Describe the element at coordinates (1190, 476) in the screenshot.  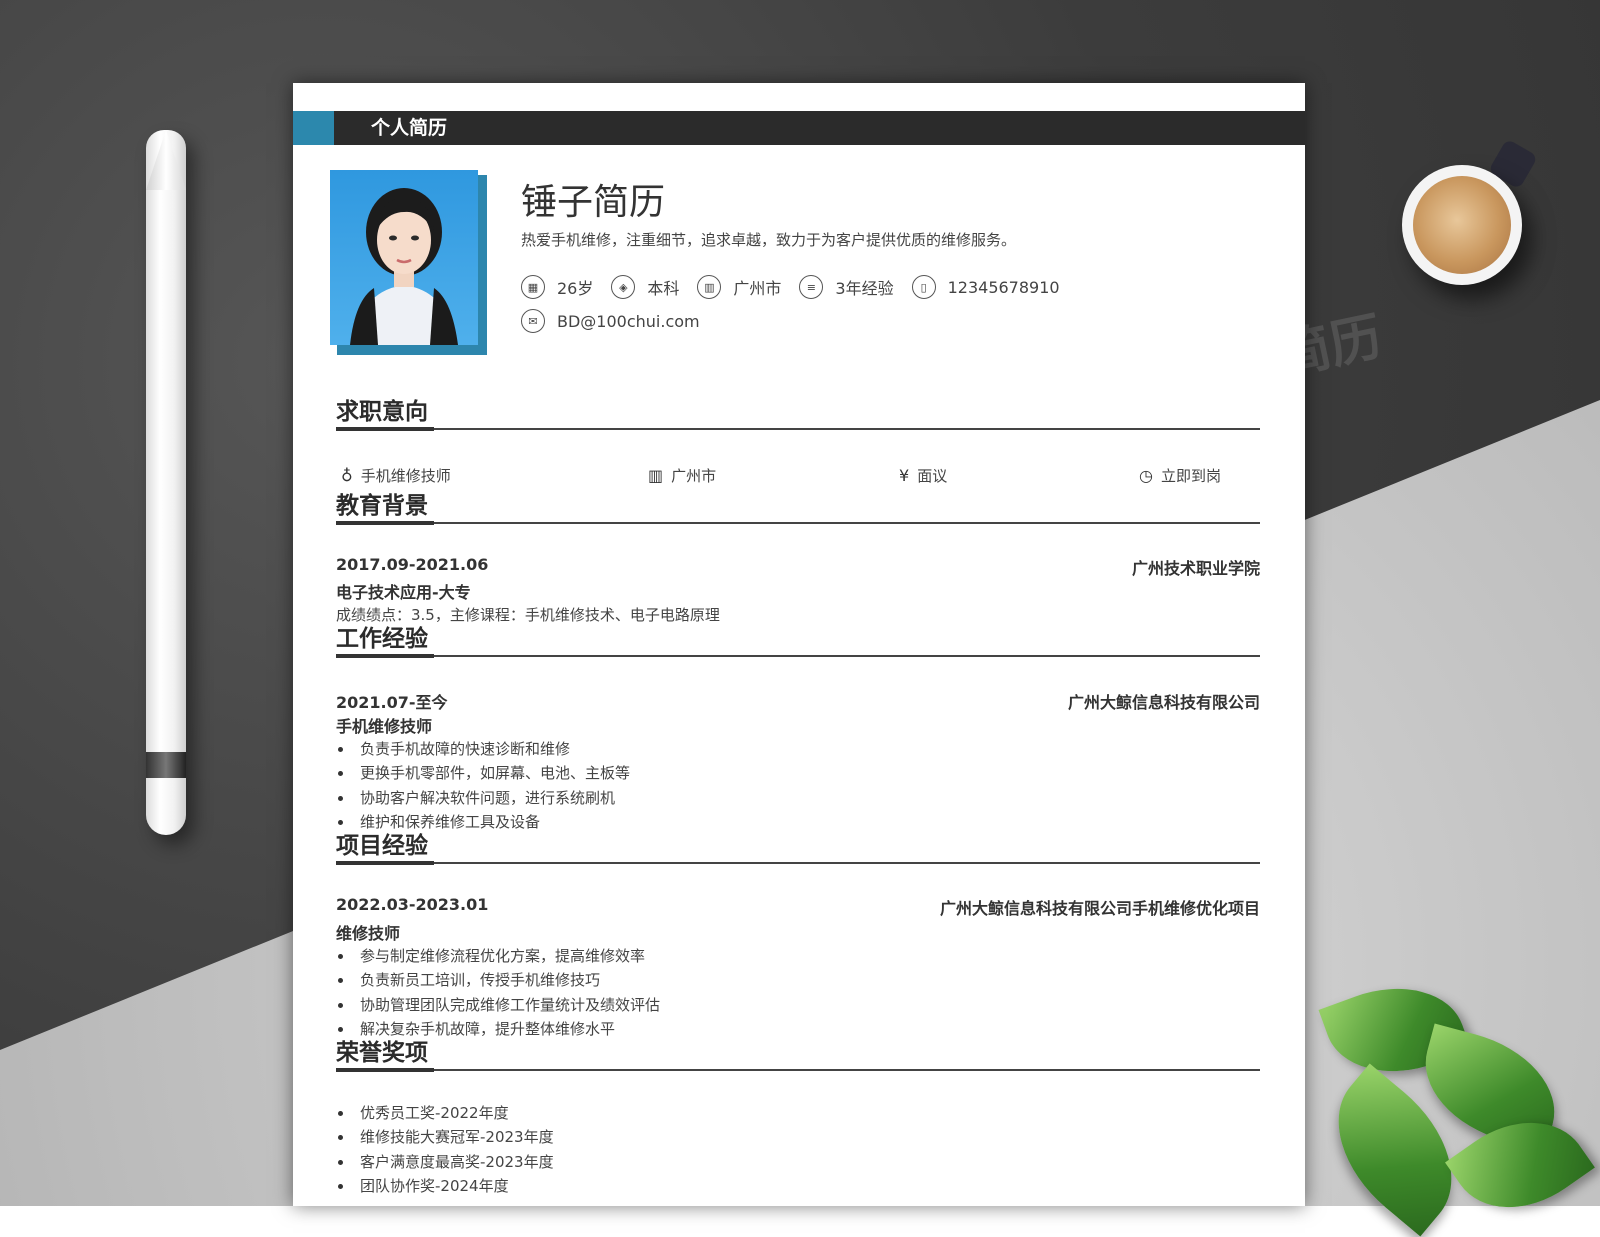
I see `intent-availability-value: 立即到岗` at that location.